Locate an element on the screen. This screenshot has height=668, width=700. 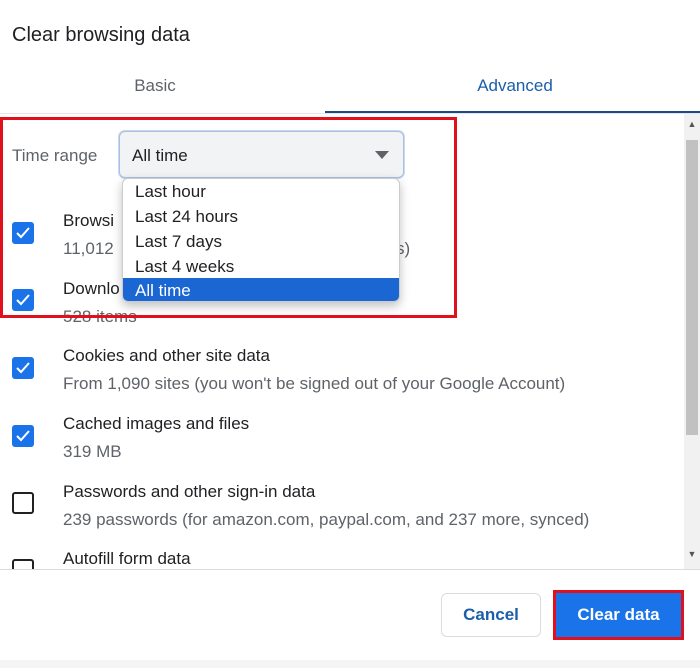
scroll-up-icon: ▲ is located at coordinates (692, 124).